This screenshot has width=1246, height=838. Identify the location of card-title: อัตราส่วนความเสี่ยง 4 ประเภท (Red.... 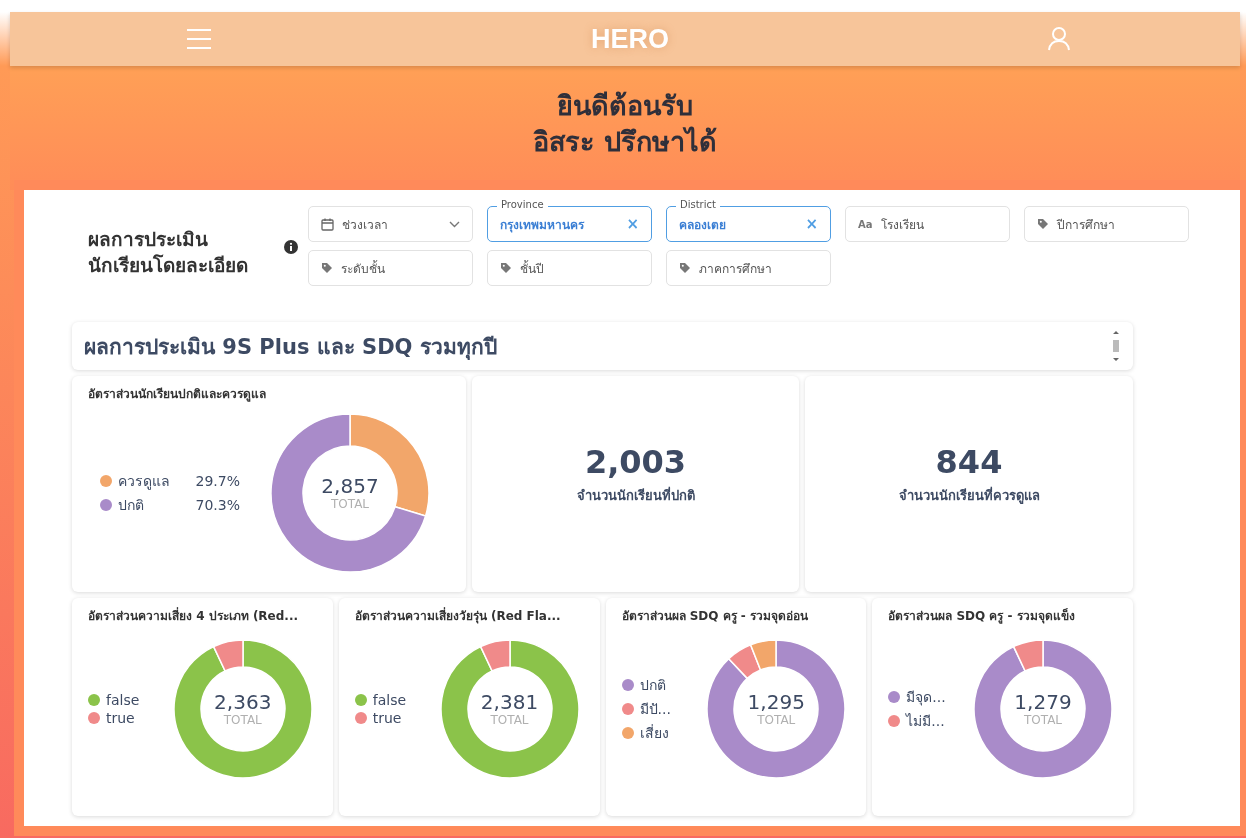
(193, 615).